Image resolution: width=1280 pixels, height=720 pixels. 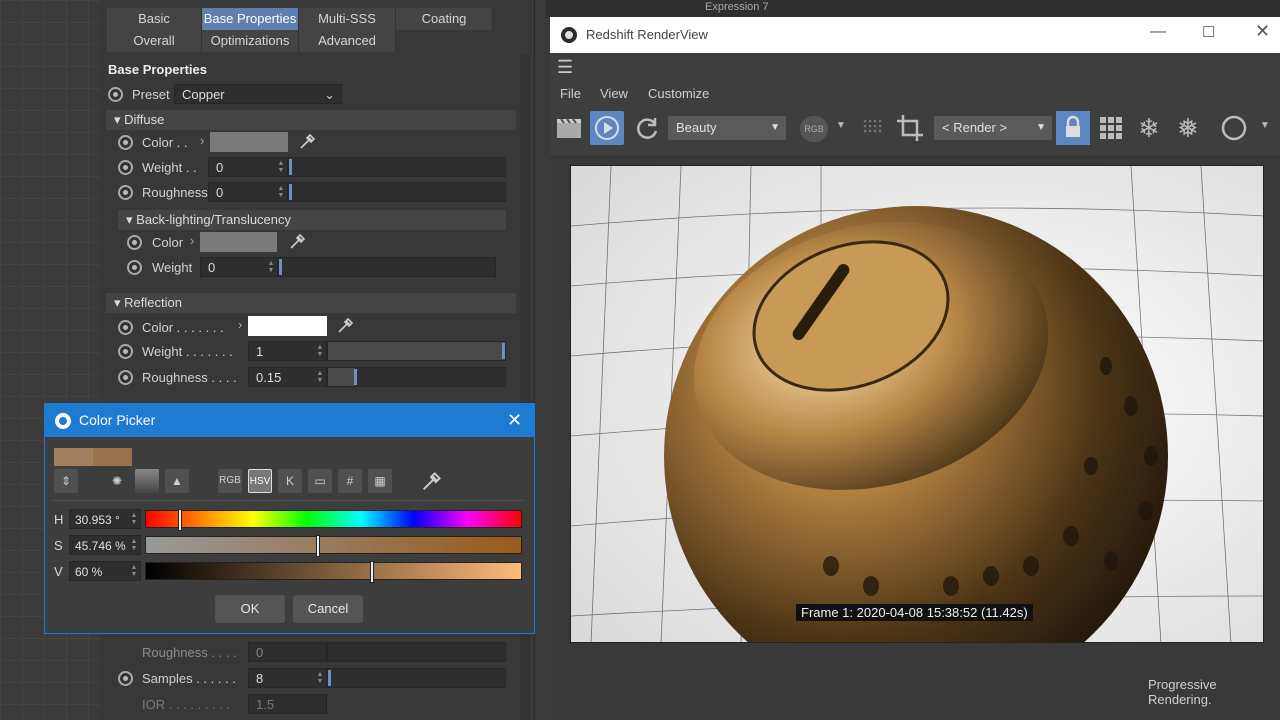 I want to click on cancel-button: Cancel, so click(x=328, y=609).